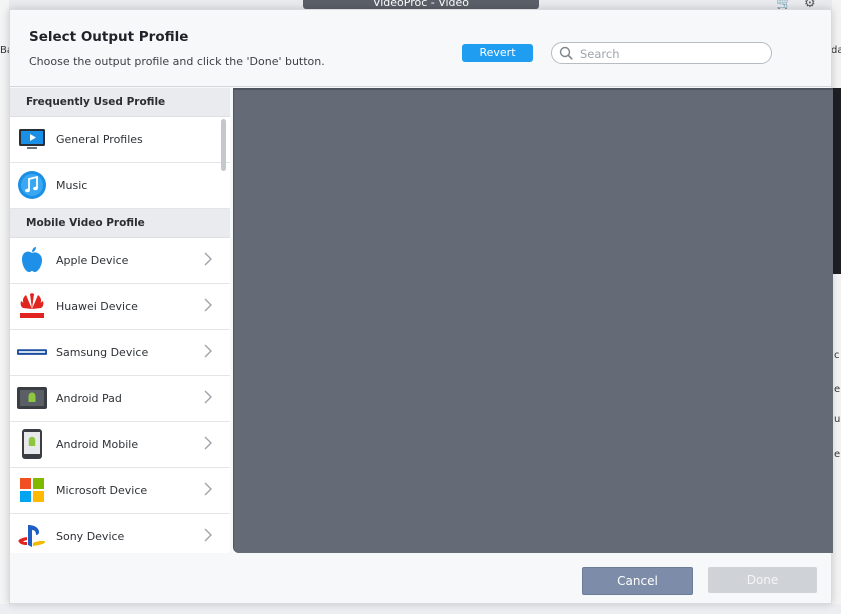 This screenshot has height=614, width=841. I want to click on music-note-icon, so click(32, 185).